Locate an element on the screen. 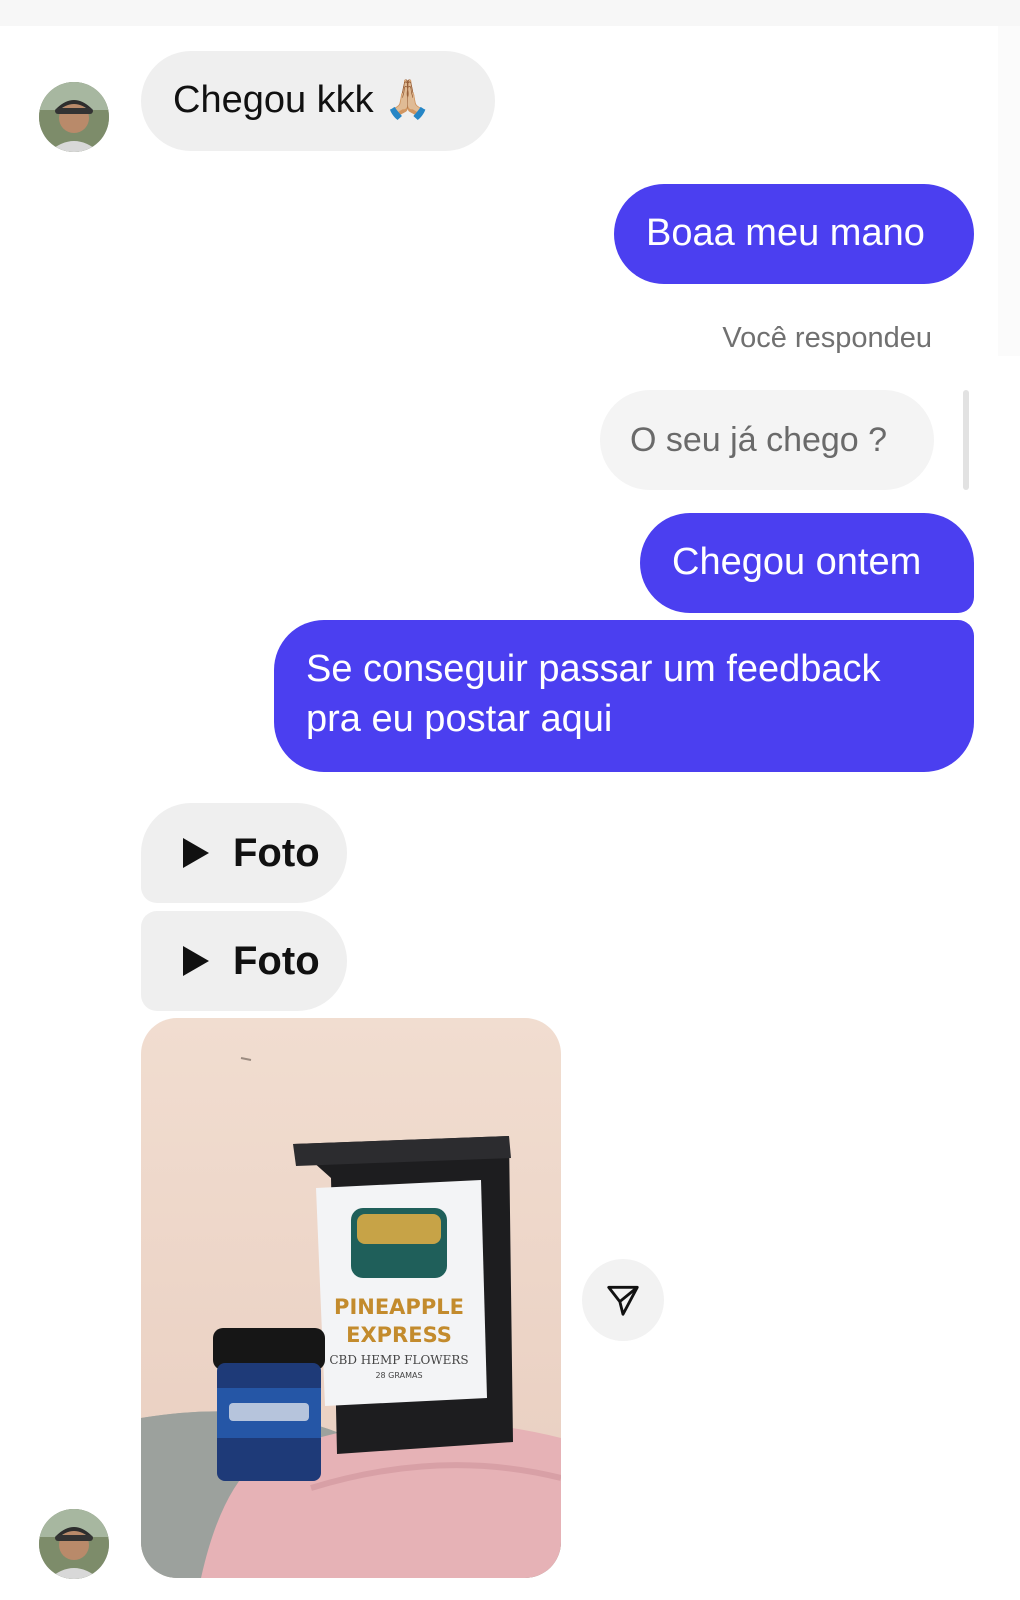 This screenshot has height=1600, width=1020. message-text-line-1: Se conseguir passar um feedback is located at coordinates (593, 669).